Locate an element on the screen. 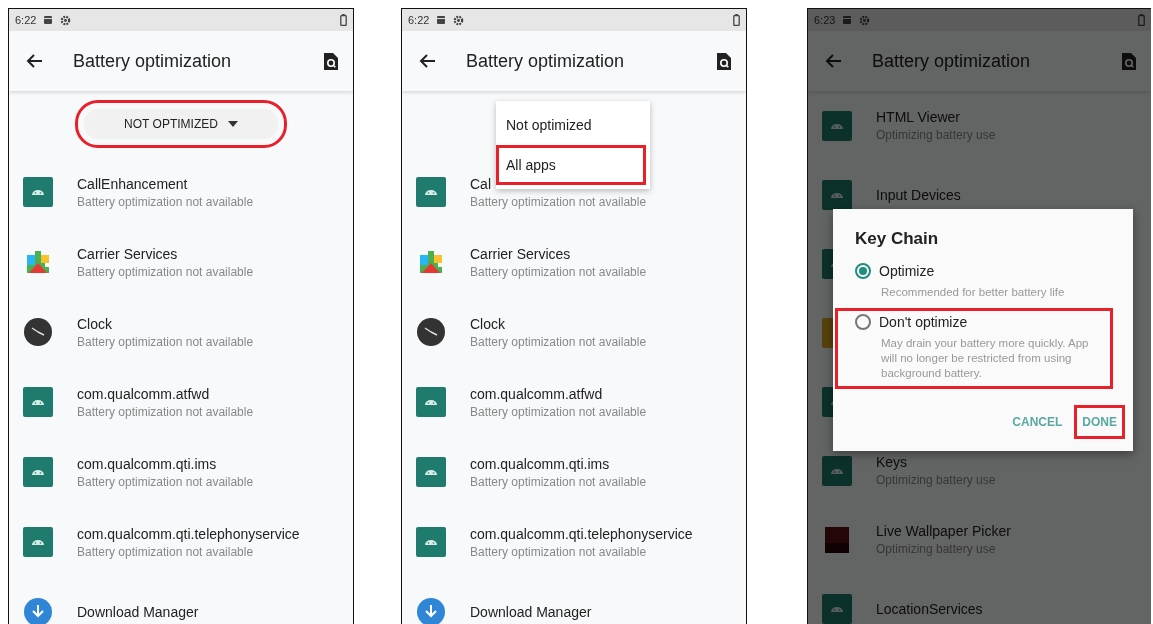 This screenshot has height=624, width=1153. status-time: 6:23 is located at coordinates (825, 20).